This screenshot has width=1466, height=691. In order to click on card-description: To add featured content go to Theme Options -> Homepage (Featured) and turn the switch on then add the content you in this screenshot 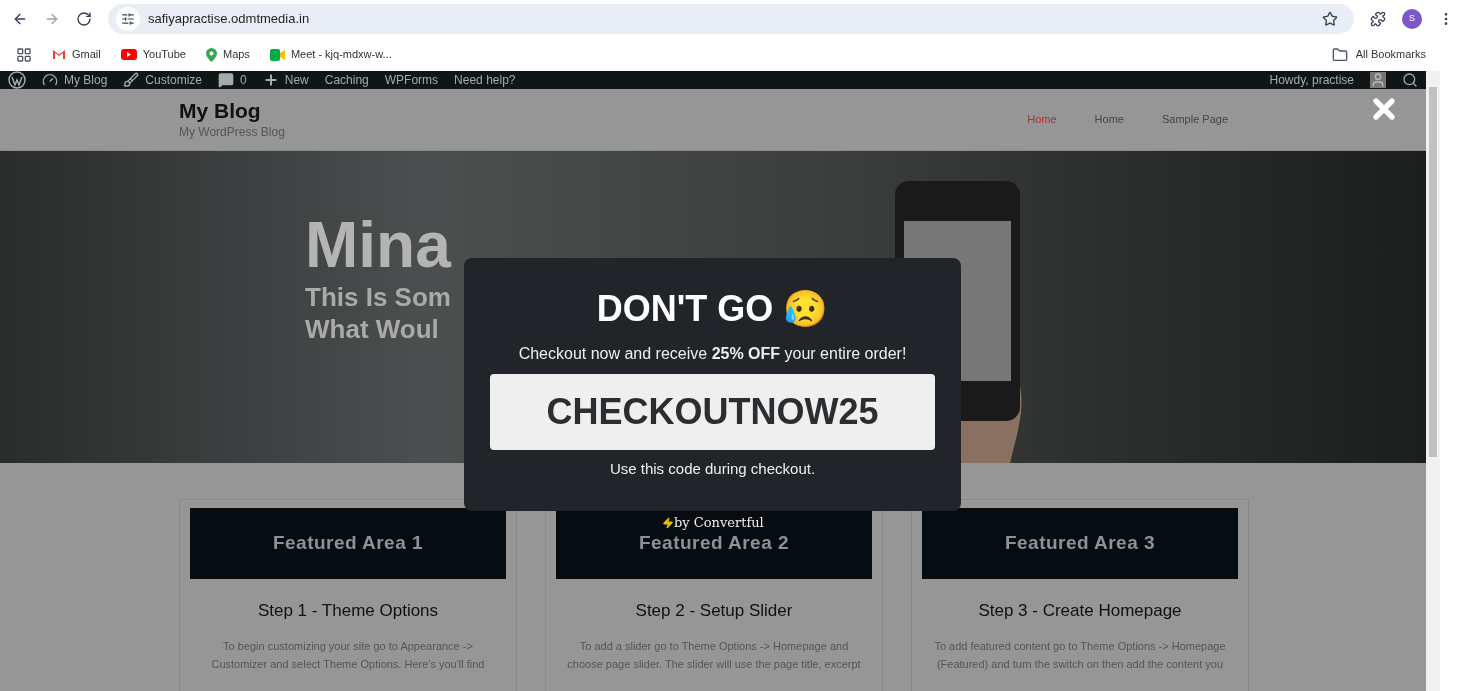, I will do `click(1080, 655)`.